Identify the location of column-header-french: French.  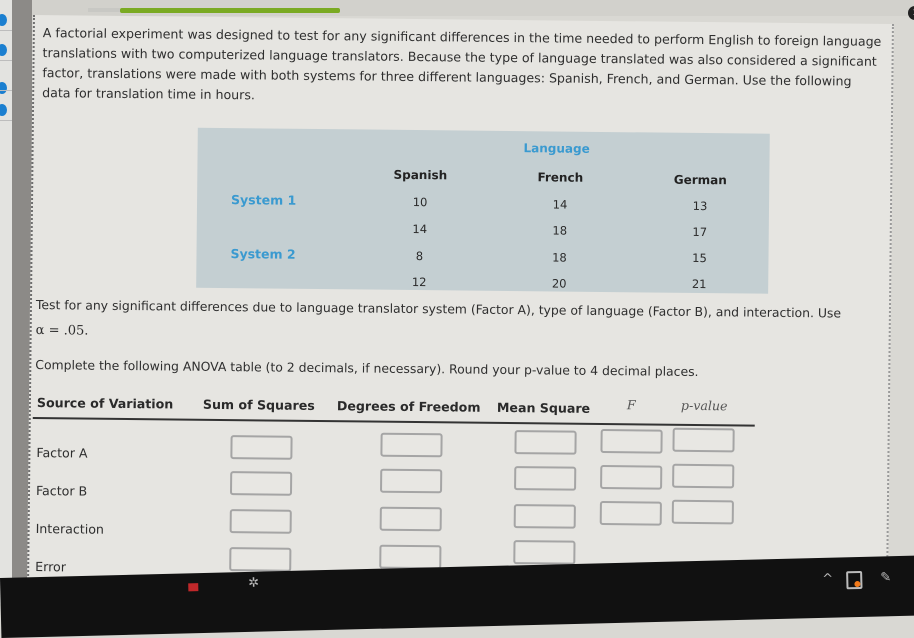
(560, 177).